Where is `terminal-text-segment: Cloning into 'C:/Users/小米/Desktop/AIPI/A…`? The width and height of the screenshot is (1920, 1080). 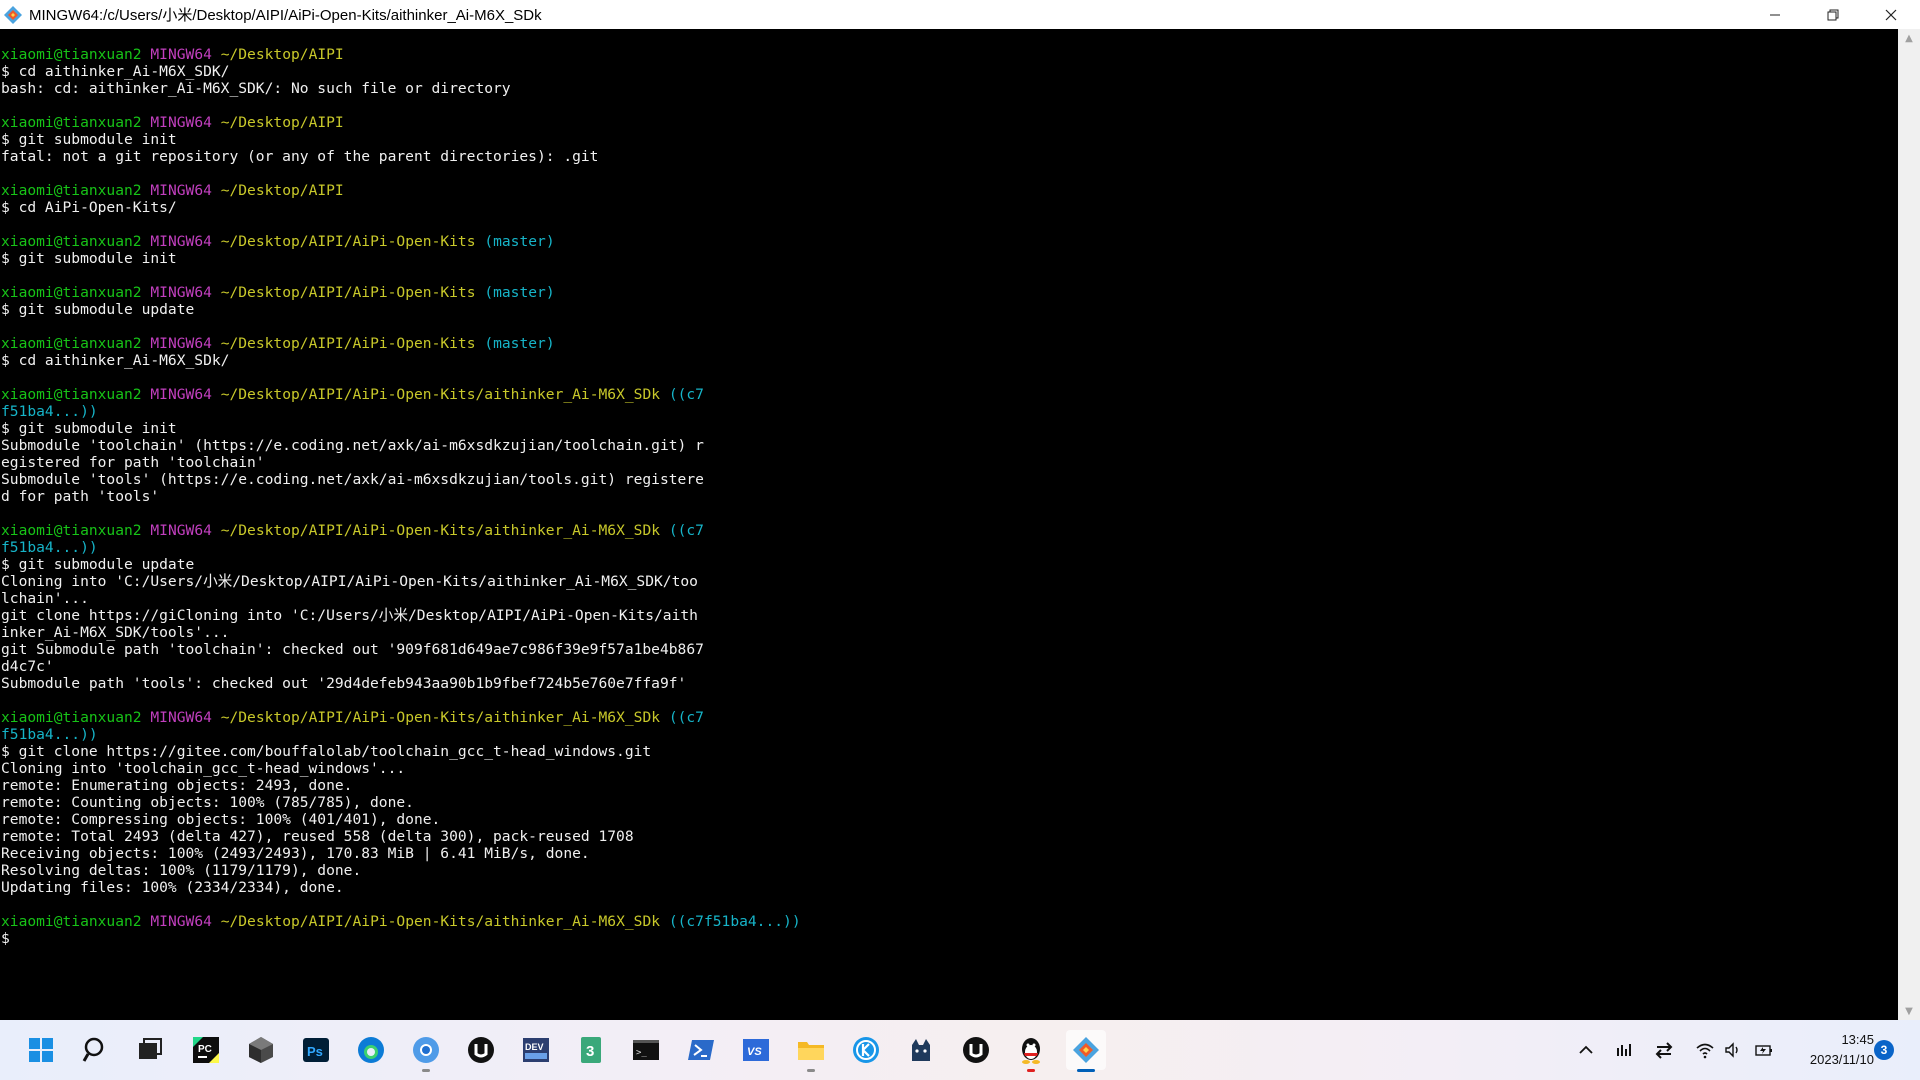 terminal-text-segment: Cloning into 'C:/Users/小米/Desktop/AIPI/A… is located at coordinates (349, 581).